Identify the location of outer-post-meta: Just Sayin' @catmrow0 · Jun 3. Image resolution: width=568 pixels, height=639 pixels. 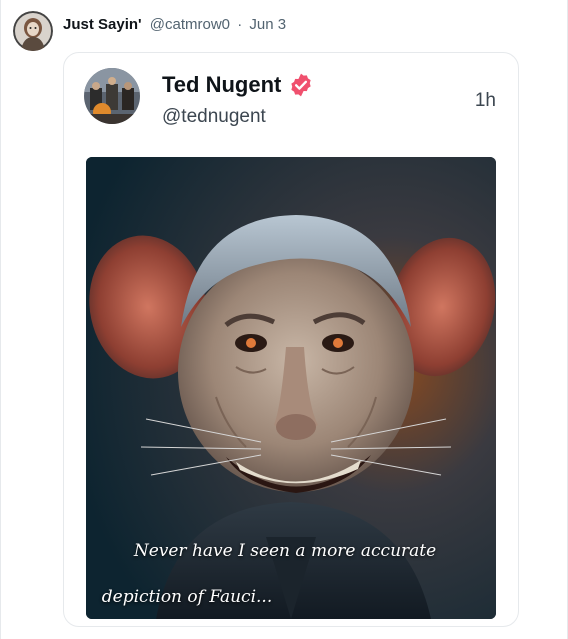
(174, 25).